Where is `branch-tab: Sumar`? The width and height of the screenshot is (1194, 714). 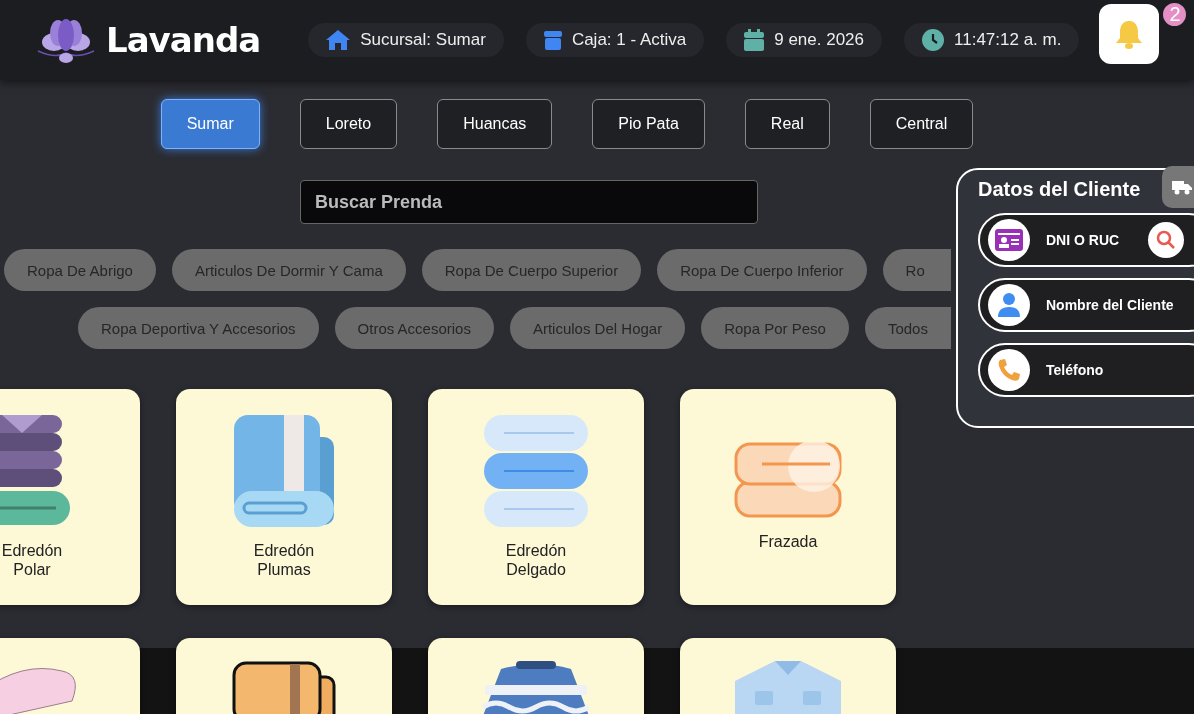 branch-tab: Sumar is located at coordinates (210, 124).